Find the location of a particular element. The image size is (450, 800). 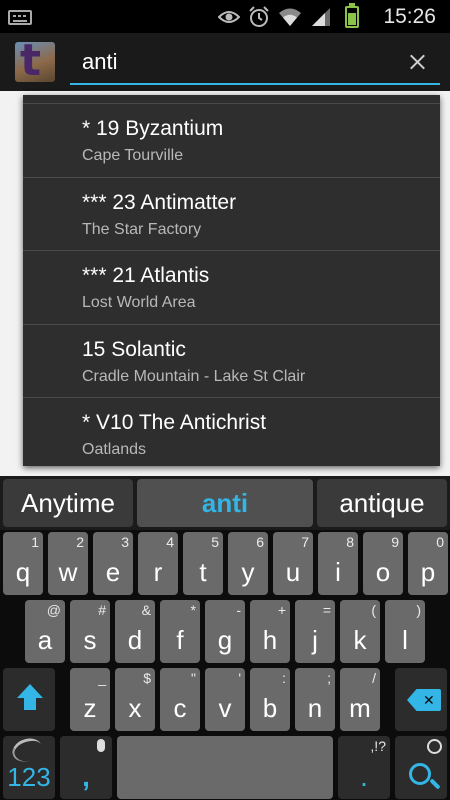

key-label: e is located at coordinates (113, 572).